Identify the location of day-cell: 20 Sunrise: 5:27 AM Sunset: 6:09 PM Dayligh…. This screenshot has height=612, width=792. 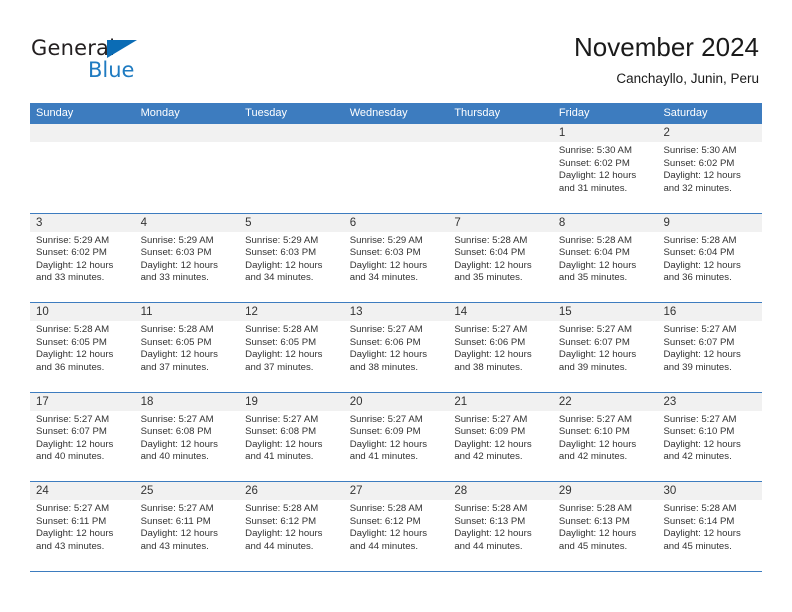
(396, 436).